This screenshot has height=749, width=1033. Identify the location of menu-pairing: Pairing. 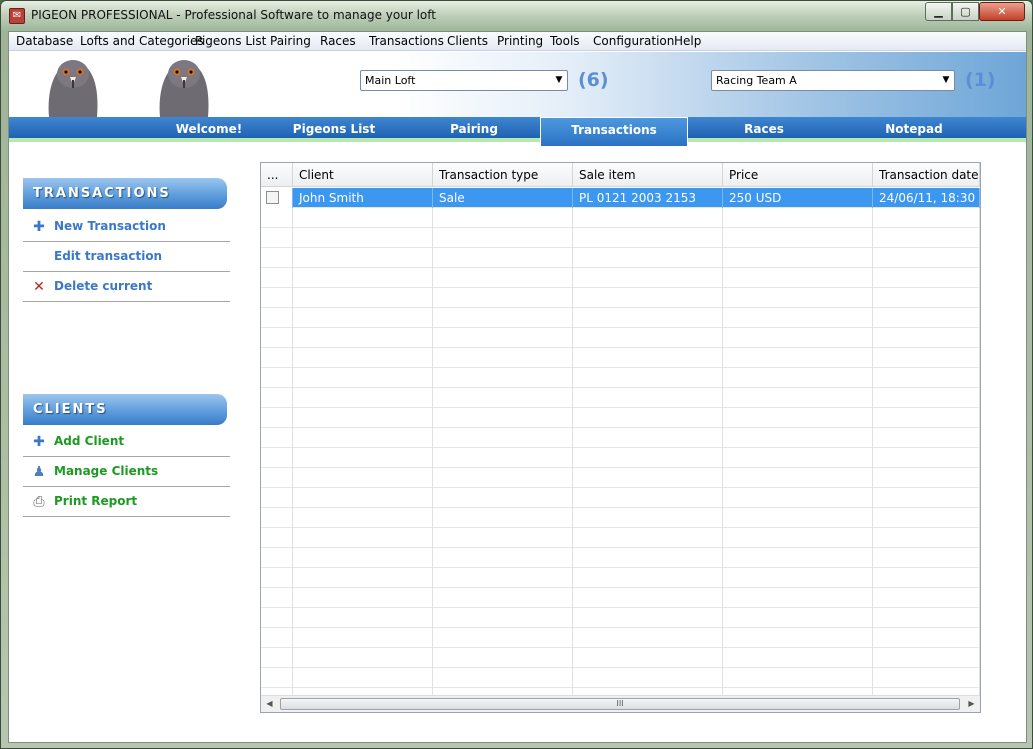
(290, 41).